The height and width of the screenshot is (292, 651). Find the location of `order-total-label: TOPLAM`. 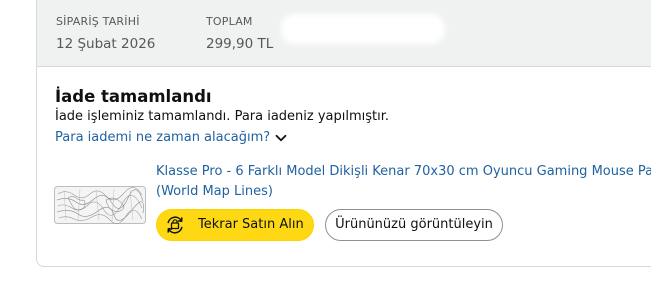

order-total-label: TOPLAM is located at coordinates (229, 21).